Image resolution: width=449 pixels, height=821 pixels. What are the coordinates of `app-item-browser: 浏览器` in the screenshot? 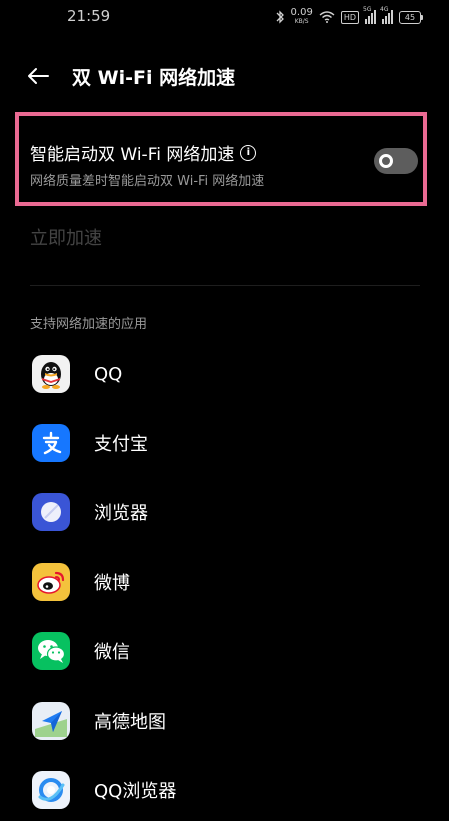 It's located at (227, 512).